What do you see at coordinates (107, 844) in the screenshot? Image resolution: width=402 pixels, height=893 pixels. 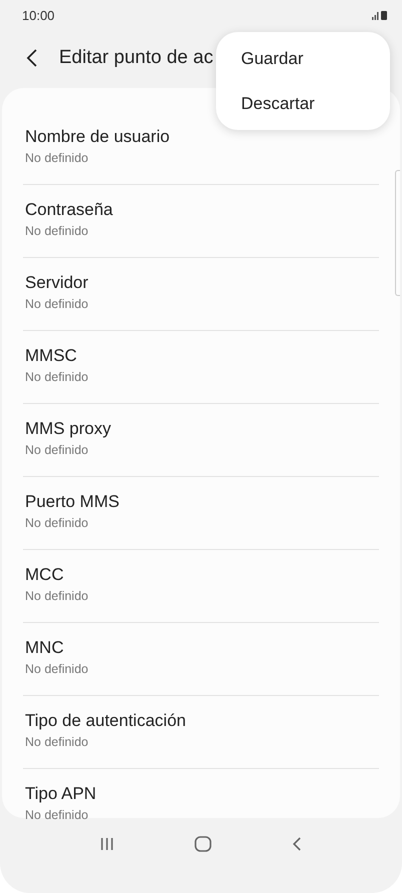 I see `recent-apps-icon` at bounding box center [107, 844].